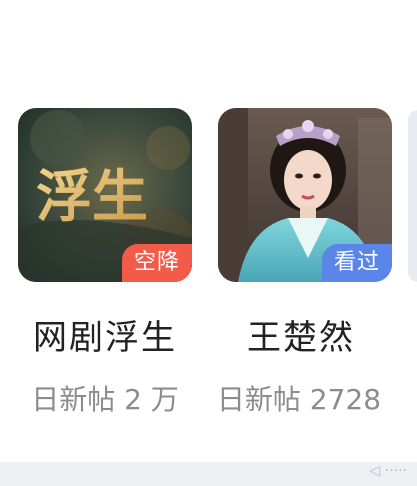 Image resolution: width=417 pixels, height=486 pixels. I want to click on thumbnail-wang-churan: 看过, so click(305, 195).